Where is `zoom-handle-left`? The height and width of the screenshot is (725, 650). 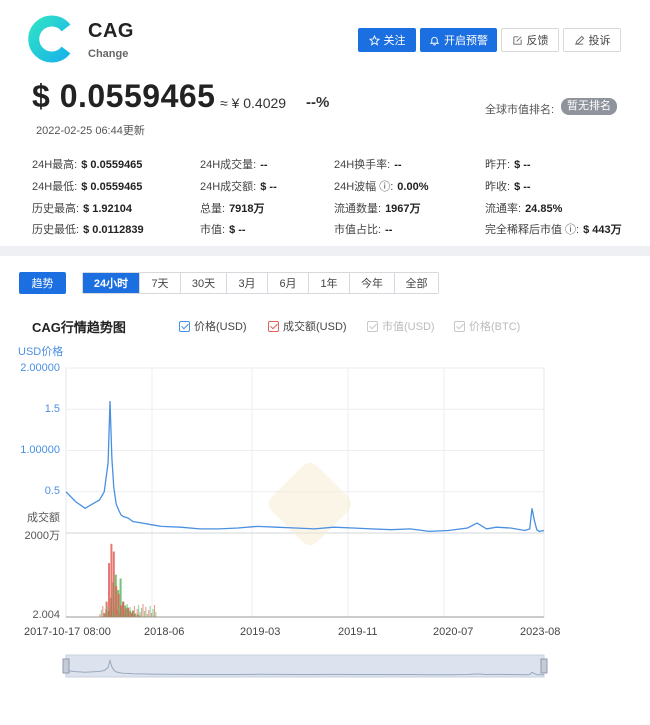 zoom-handle-left is located at coordinates (66, 666).